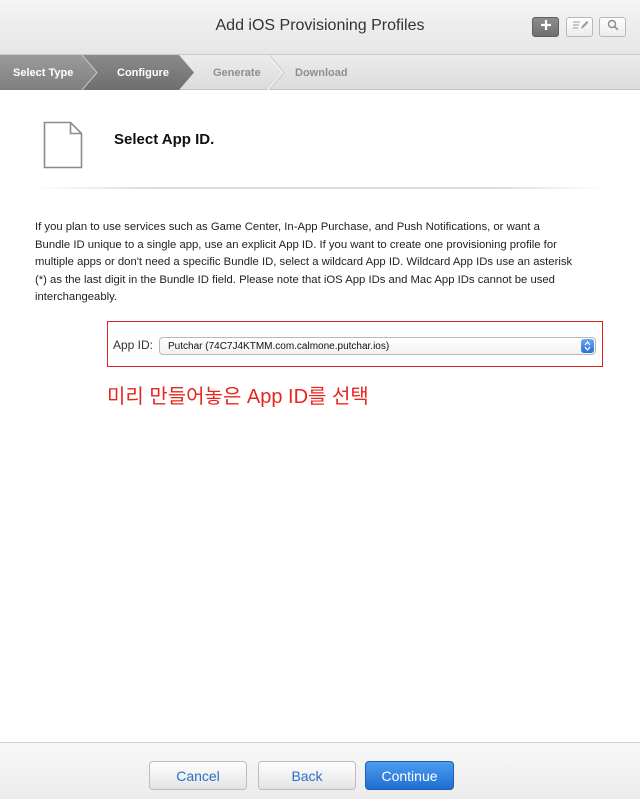  I want to click on edit-button, so click(579, 27).